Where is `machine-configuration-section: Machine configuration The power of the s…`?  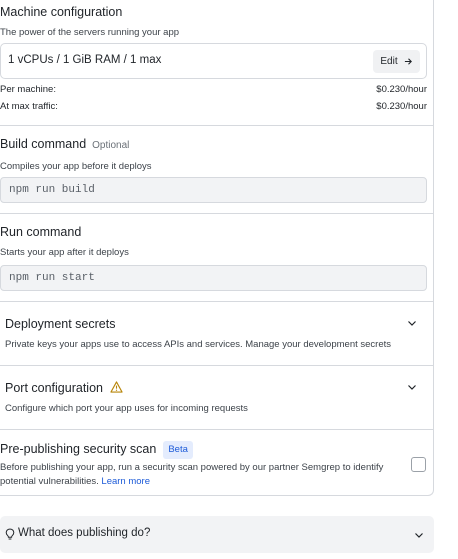
machine-configuration-section: Machine configuration The power of the s… is located at coordinates (216, 21).